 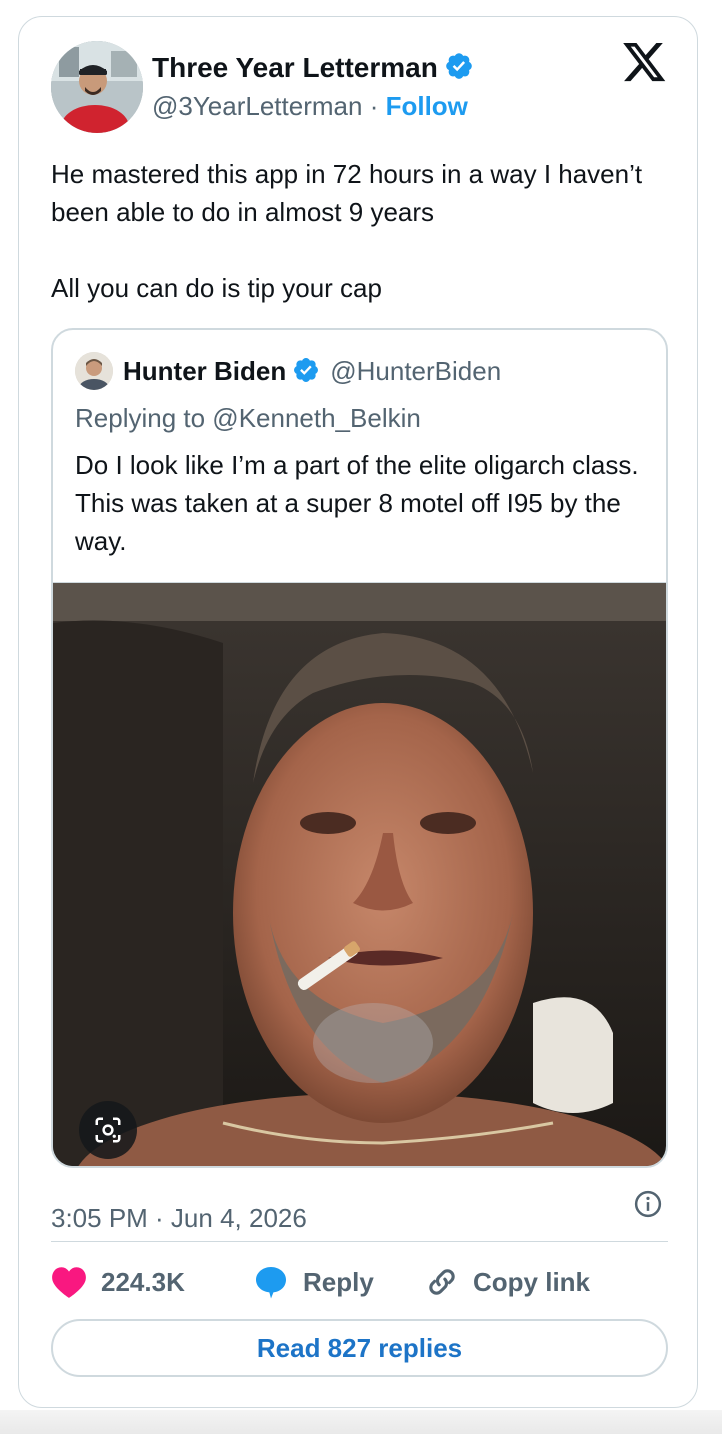 What do you see at coordinates (415, 371) in the screenshot?
I see `quoted-author-handle: @HunterBiden` at bounding box center [415, 371].